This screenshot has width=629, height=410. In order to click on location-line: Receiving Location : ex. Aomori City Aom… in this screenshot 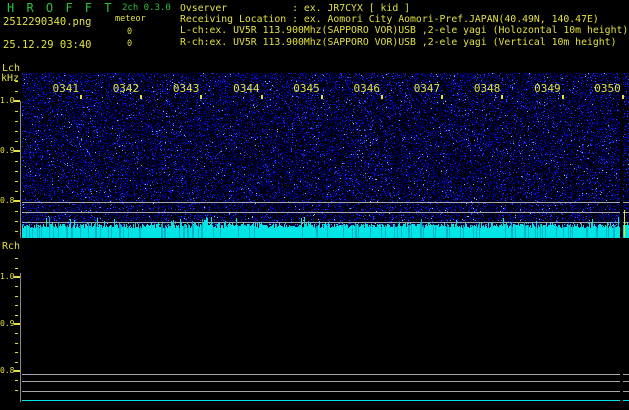, I will do `click(389, 20)`.